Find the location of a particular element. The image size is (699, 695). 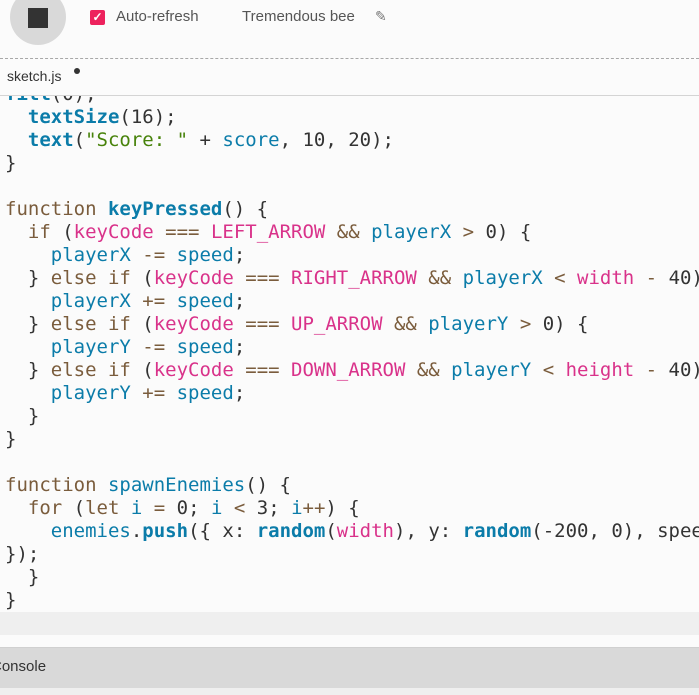

code-token: text is located at coordinates (50, 140).